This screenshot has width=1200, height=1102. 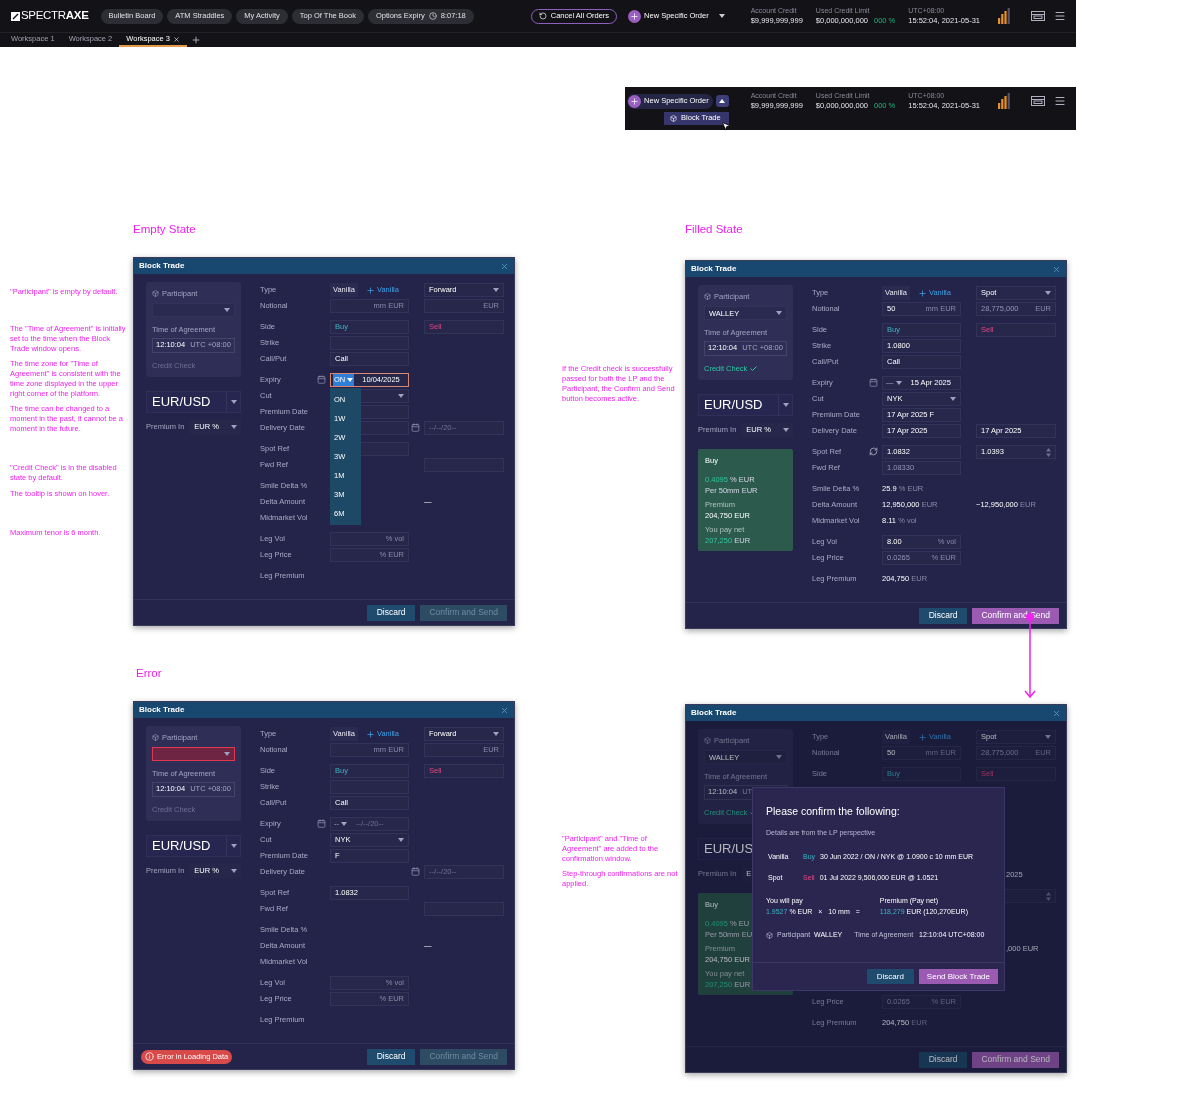 What do you see at coordinates (149, 673) in the screenshot?
I see `section-heading: Error` at bounding box center [149, 673].